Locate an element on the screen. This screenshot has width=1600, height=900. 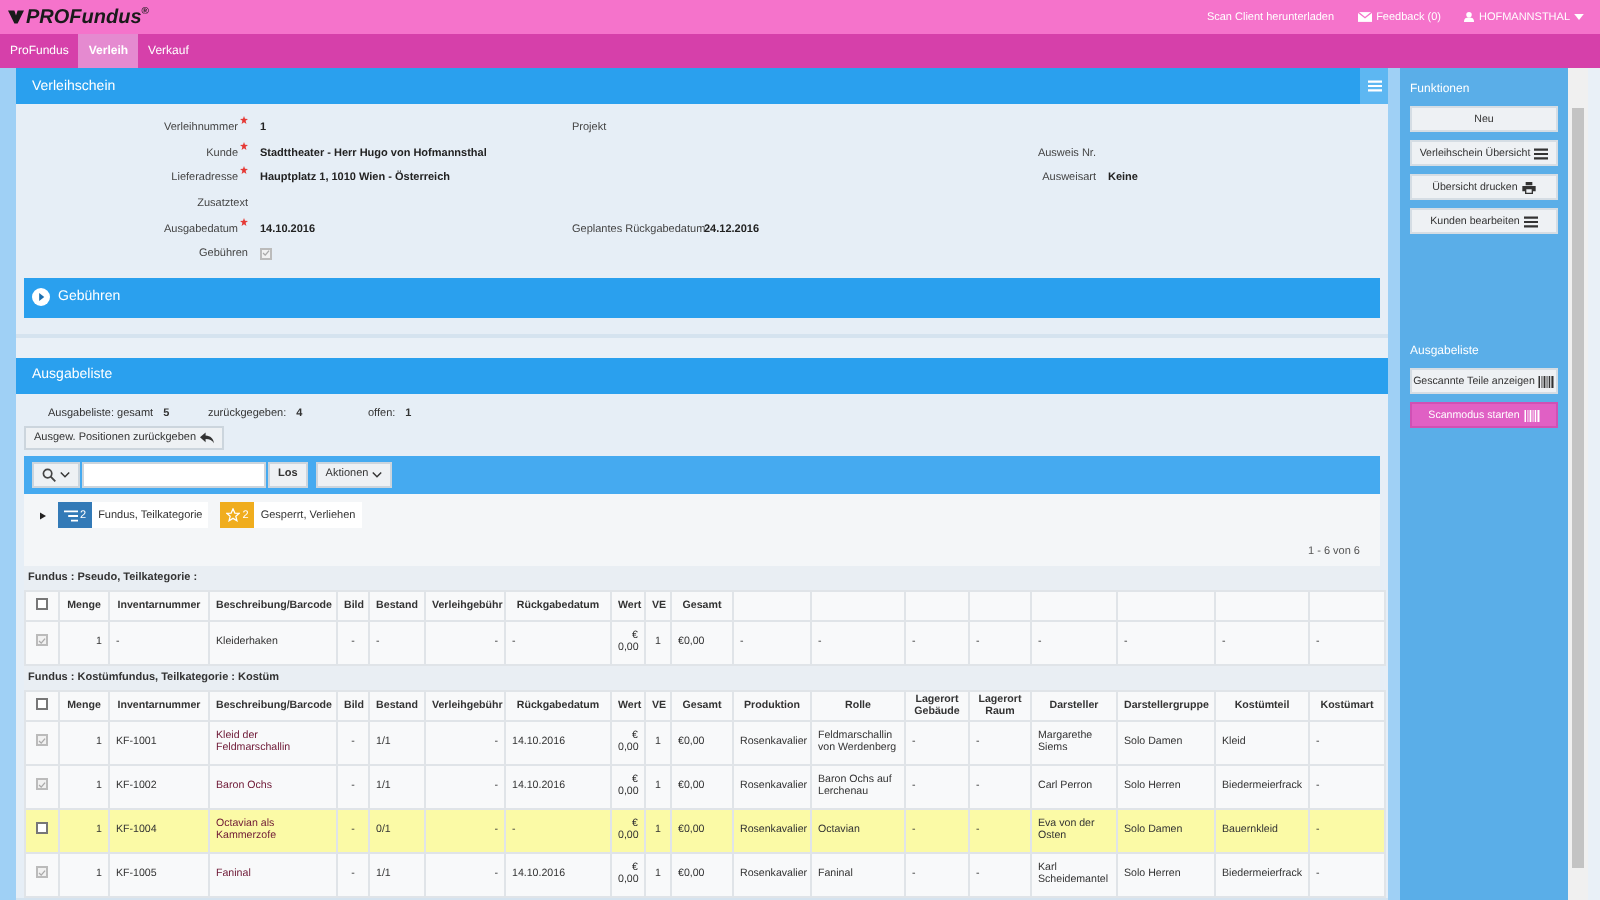
search-button is located at coordinates (56, 474).